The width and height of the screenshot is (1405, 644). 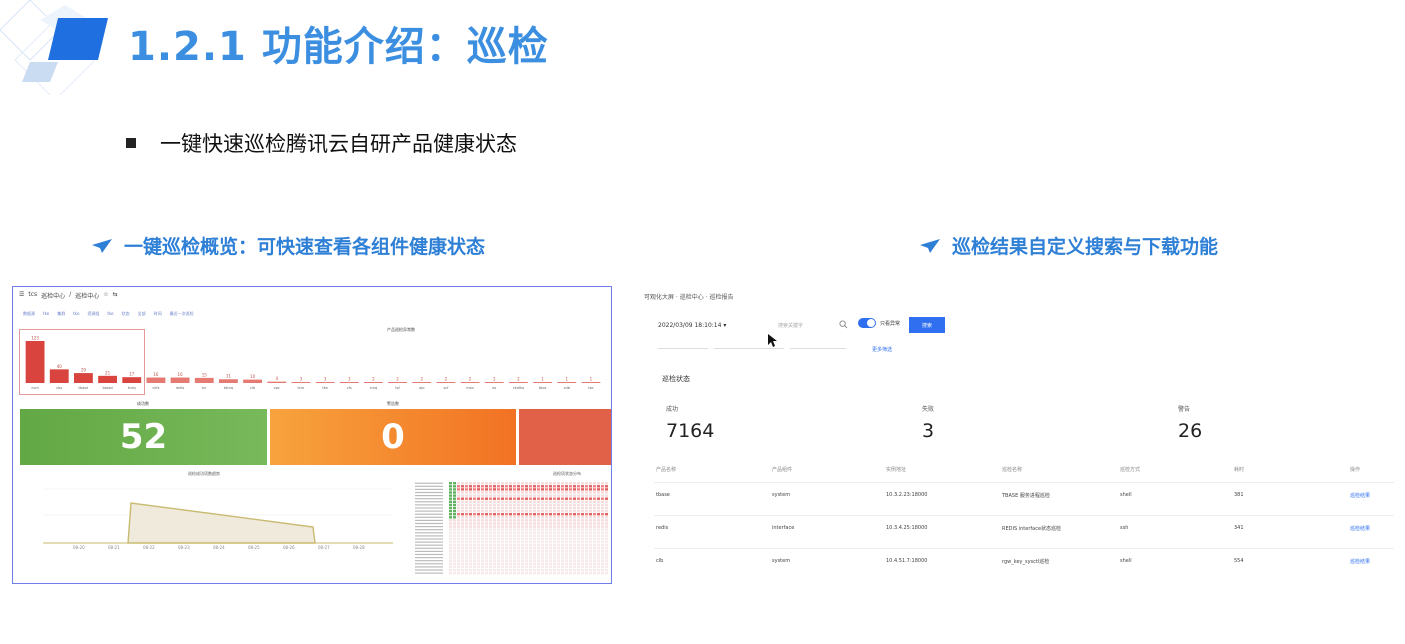 What do you see at coordinates (301, 378) in the screenshot?
I see `bar-value-label: 3` at bounding box center [301, 378].